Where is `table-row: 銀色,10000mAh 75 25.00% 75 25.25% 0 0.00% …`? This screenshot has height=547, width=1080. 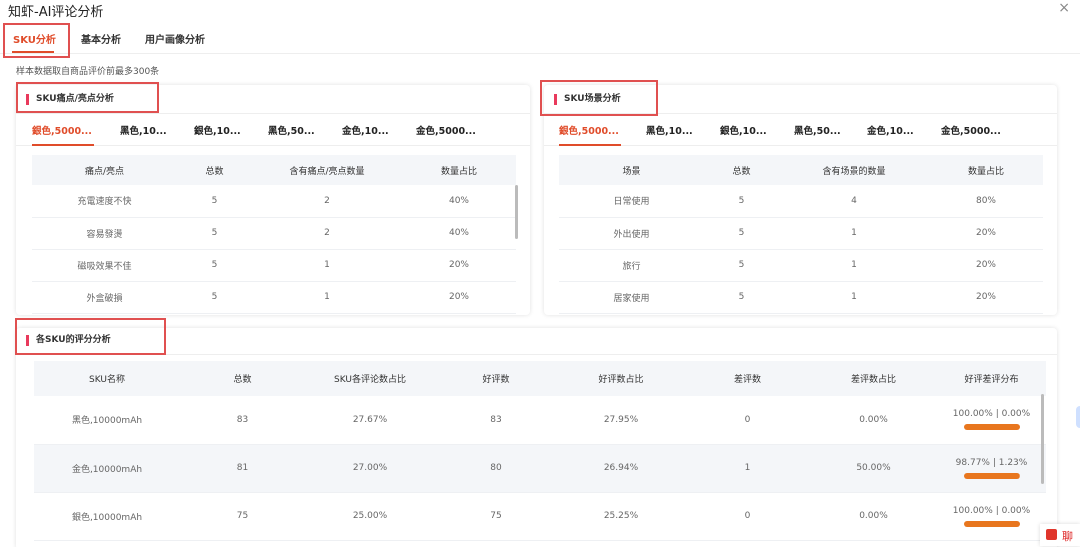 table-row: 銀色,10000mAh 75 25.00% 75 25.25% 0 0.00% … is located at coordinates (540, 516).